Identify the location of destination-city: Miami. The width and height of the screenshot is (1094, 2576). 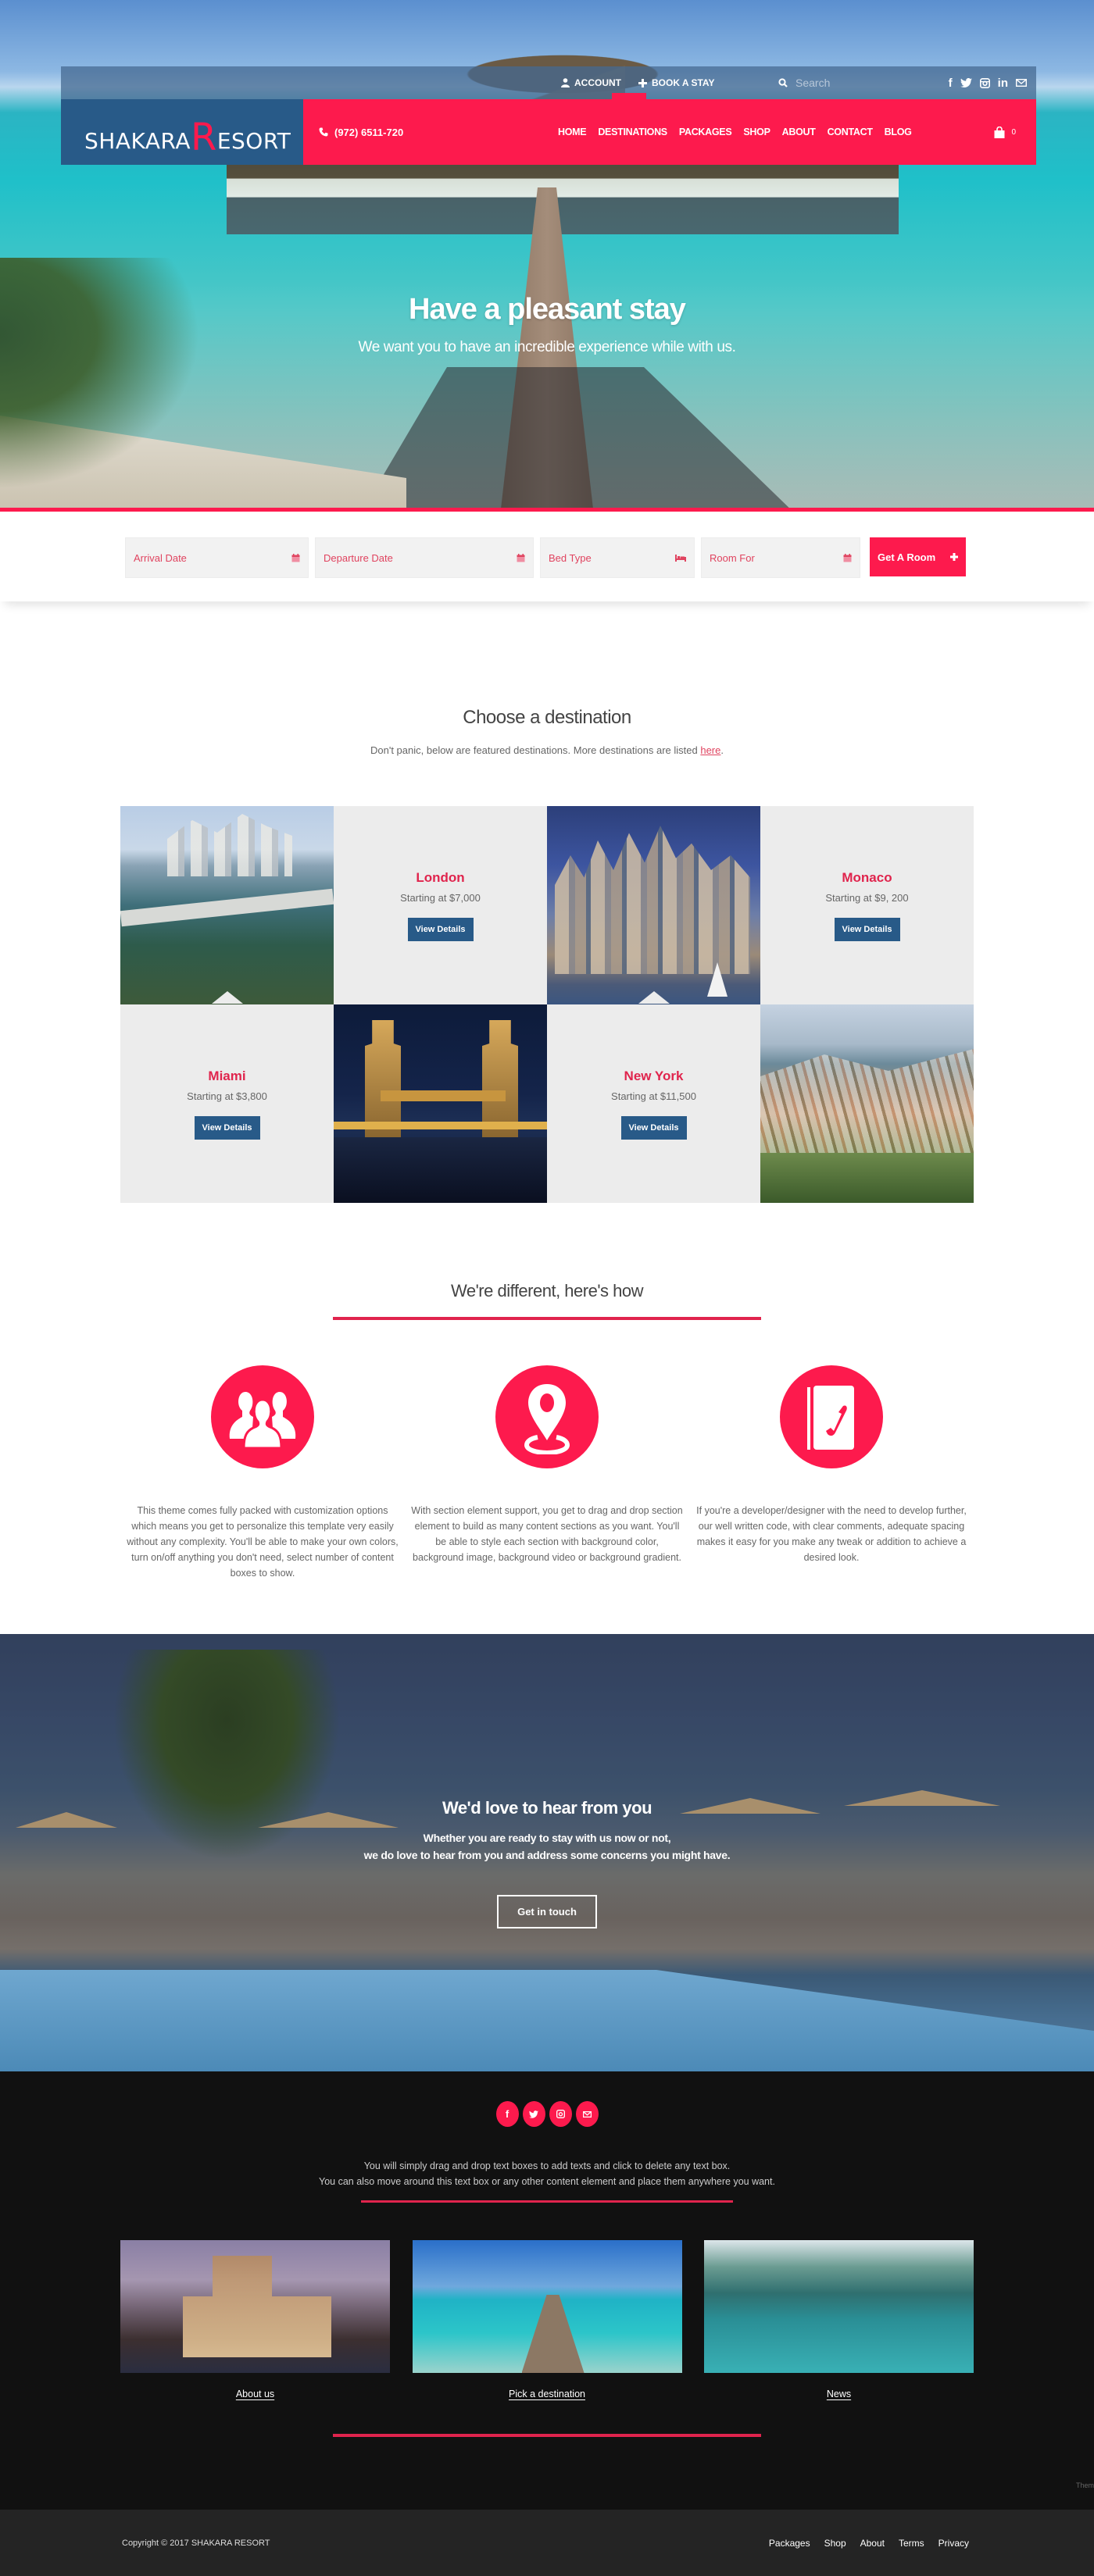
(227, 1075).